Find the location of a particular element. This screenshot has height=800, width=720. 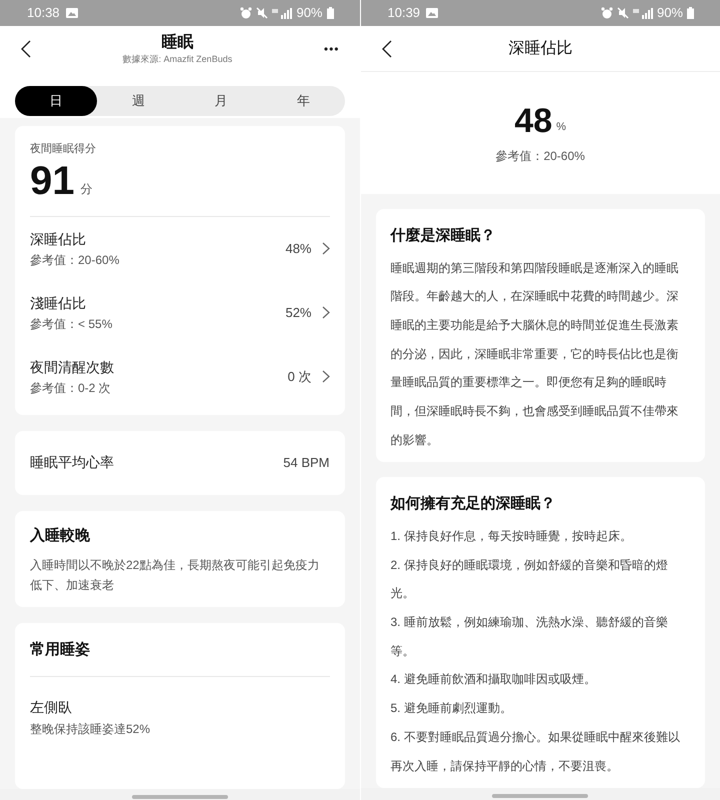

heart-rate-value: 54 BPM is located at coordinates (306, 463).